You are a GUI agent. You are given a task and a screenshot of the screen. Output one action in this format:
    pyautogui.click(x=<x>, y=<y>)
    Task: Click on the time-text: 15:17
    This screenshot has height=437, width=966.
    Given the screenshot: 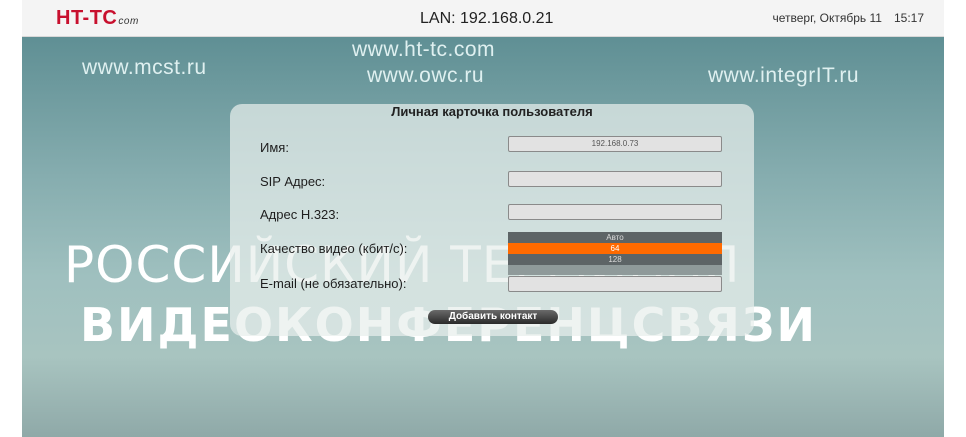 What is the action you would take?
    pyautogui.click(x=908, y=18)
    